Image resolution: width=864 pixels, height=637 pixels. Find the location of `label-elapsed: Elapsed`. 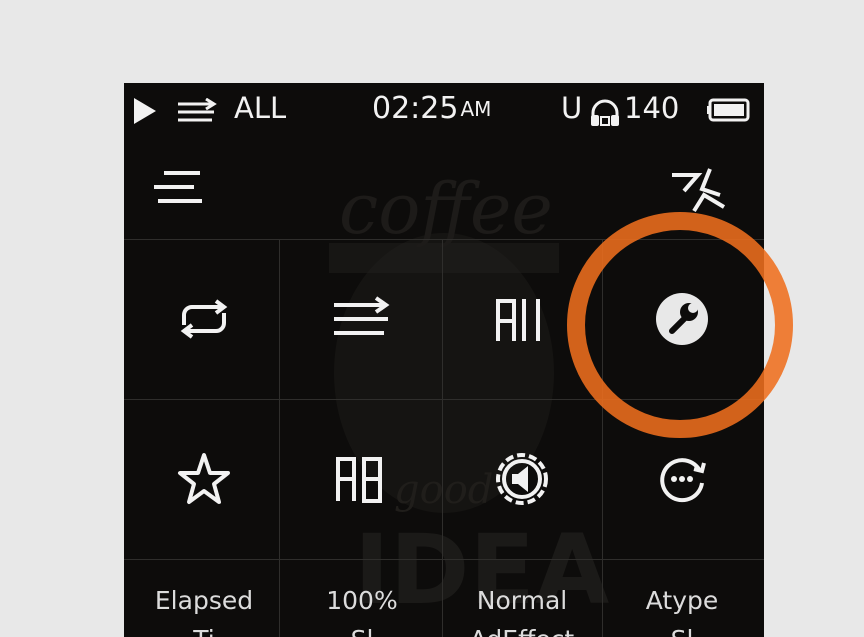

label-elapsed: Elapsed is located at coordinates (204, 600).